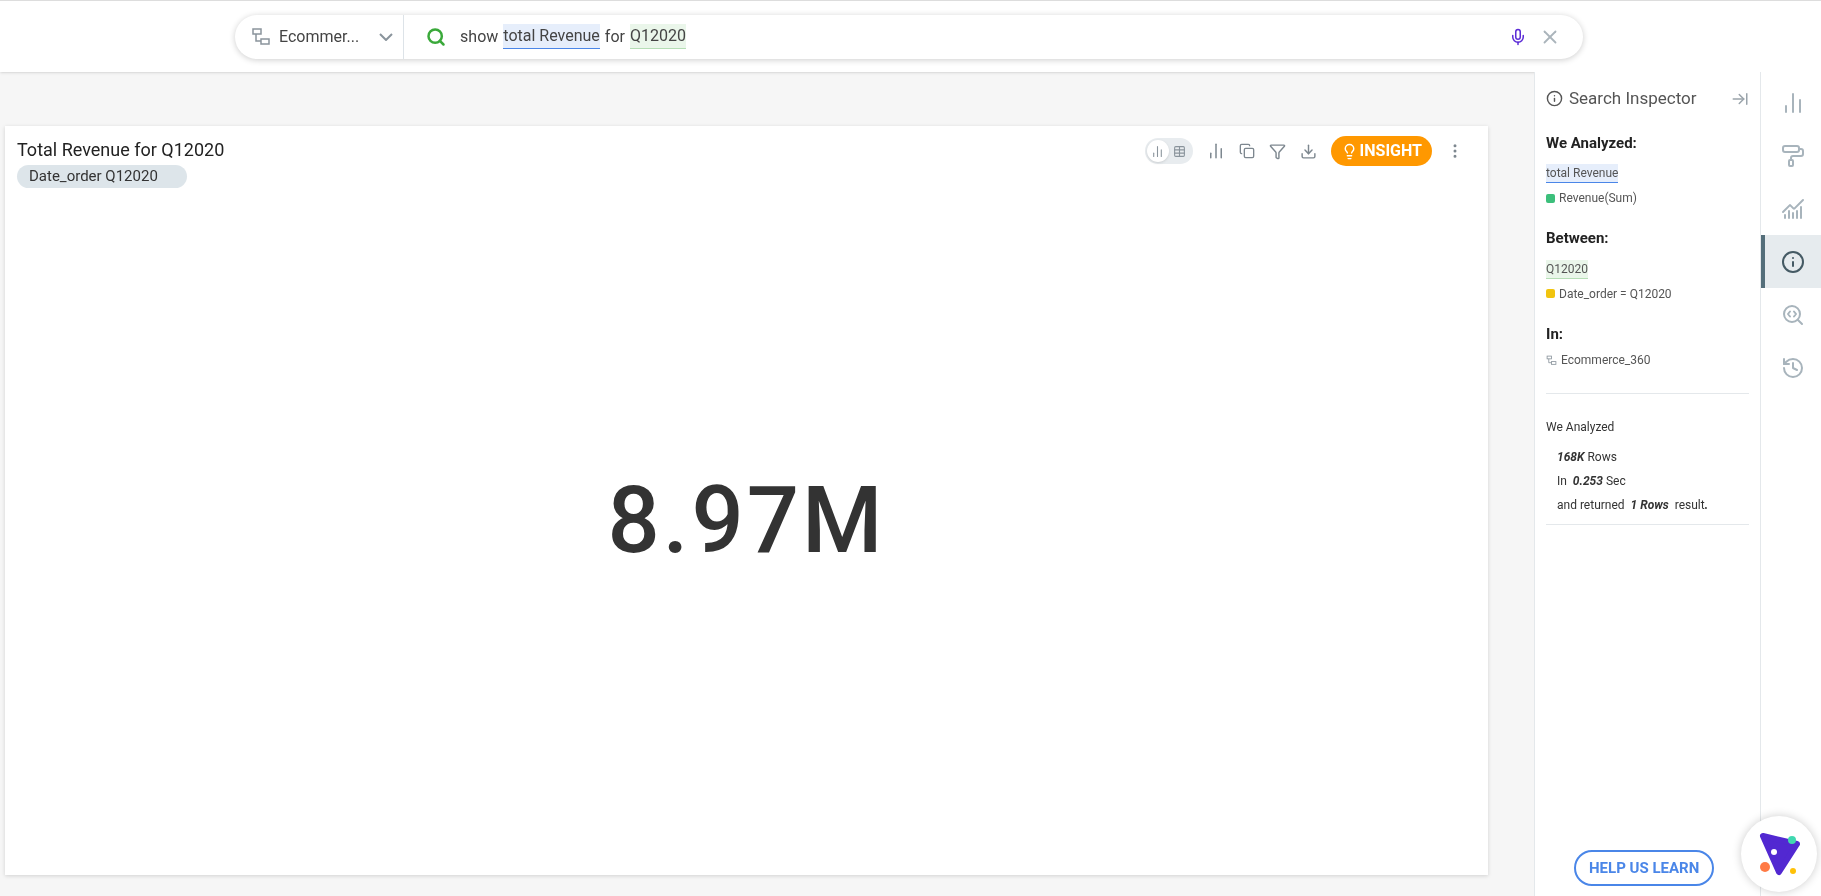 This screenshot has height=896, width=1821. What do you see at coordinates (1591, 143) in the screenshot?
I see `section-heading: We Analyzed:` at bounding box center [1591, 143].